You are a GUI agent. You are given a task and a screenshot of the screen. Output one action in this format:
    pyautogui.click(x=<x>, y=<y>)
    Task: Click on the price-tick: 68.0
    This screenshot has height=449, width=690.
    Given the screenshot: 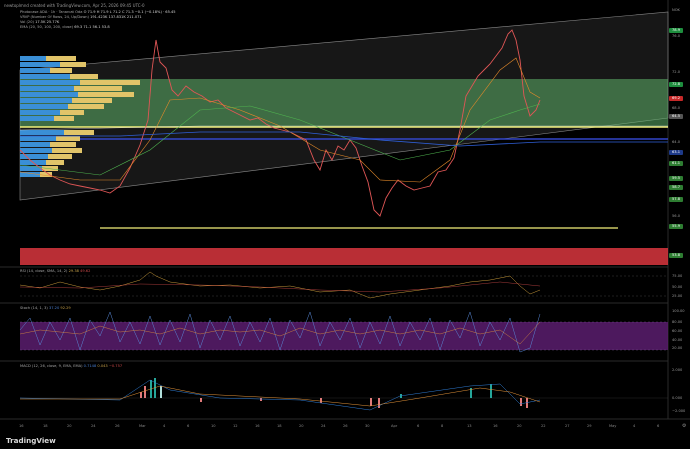 What is the action you would take?
    pyautogui.click(x=676, y=108)
    